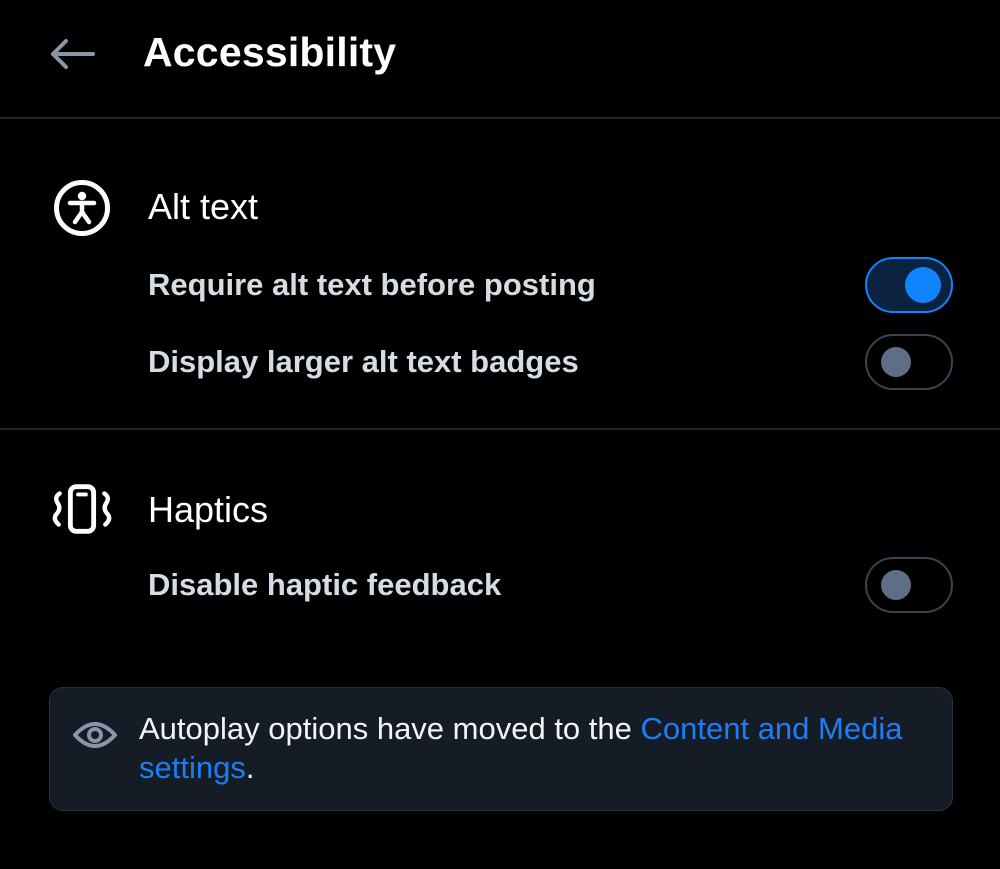 Image resolution: width=1000 pixels, height=869 pixels. I want to click on option-label: Disable haptic feedback, so click(325, 584).